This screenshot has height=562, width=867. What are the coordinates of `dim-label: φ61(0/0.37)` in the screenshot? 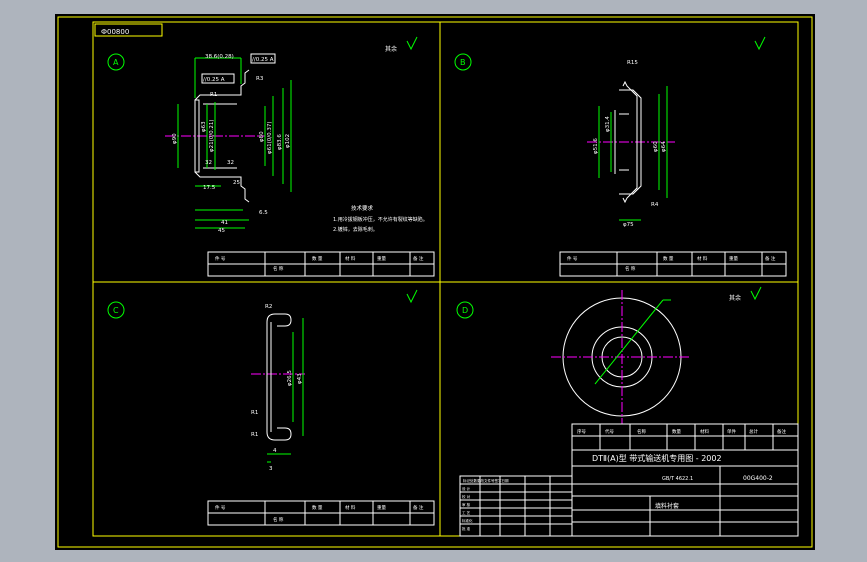 It's located at (270, 137).